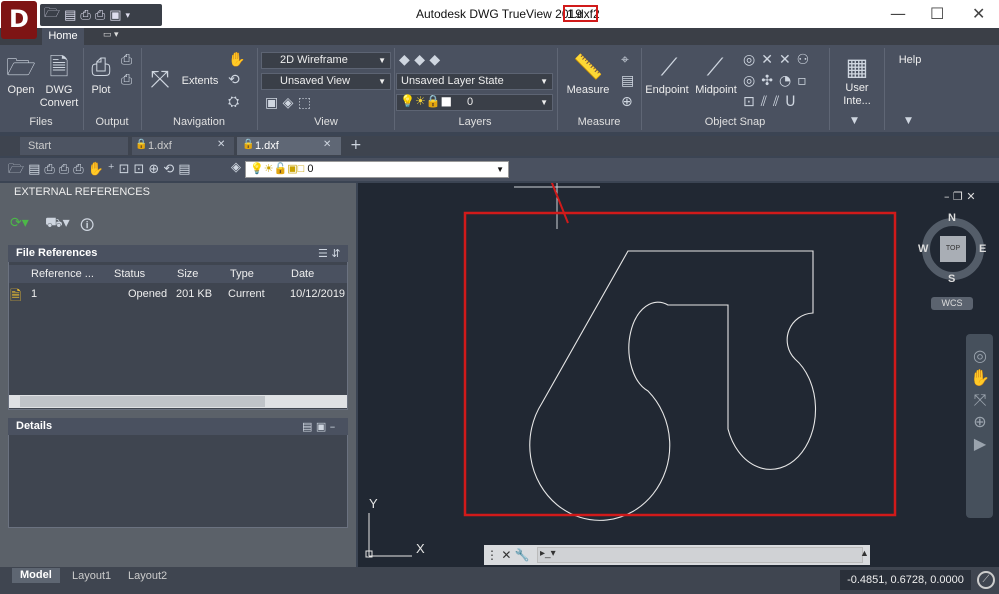 Image resolution: width=999 pixels, height=594 pixels. I want to click on tab-home: Home, so click(63, 36).